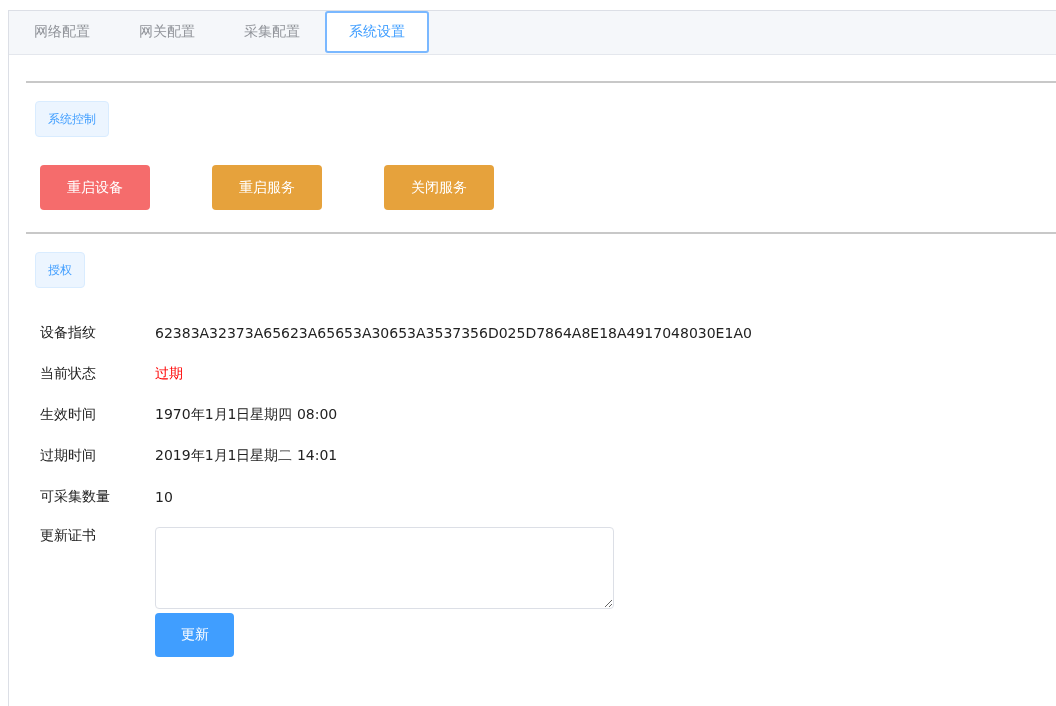 This screenshot has width=1056, height=706. What do you see at coordinates (272, 32) in the screenshot?
I see `tab: 采集配置` at bounding box center [272, 32].